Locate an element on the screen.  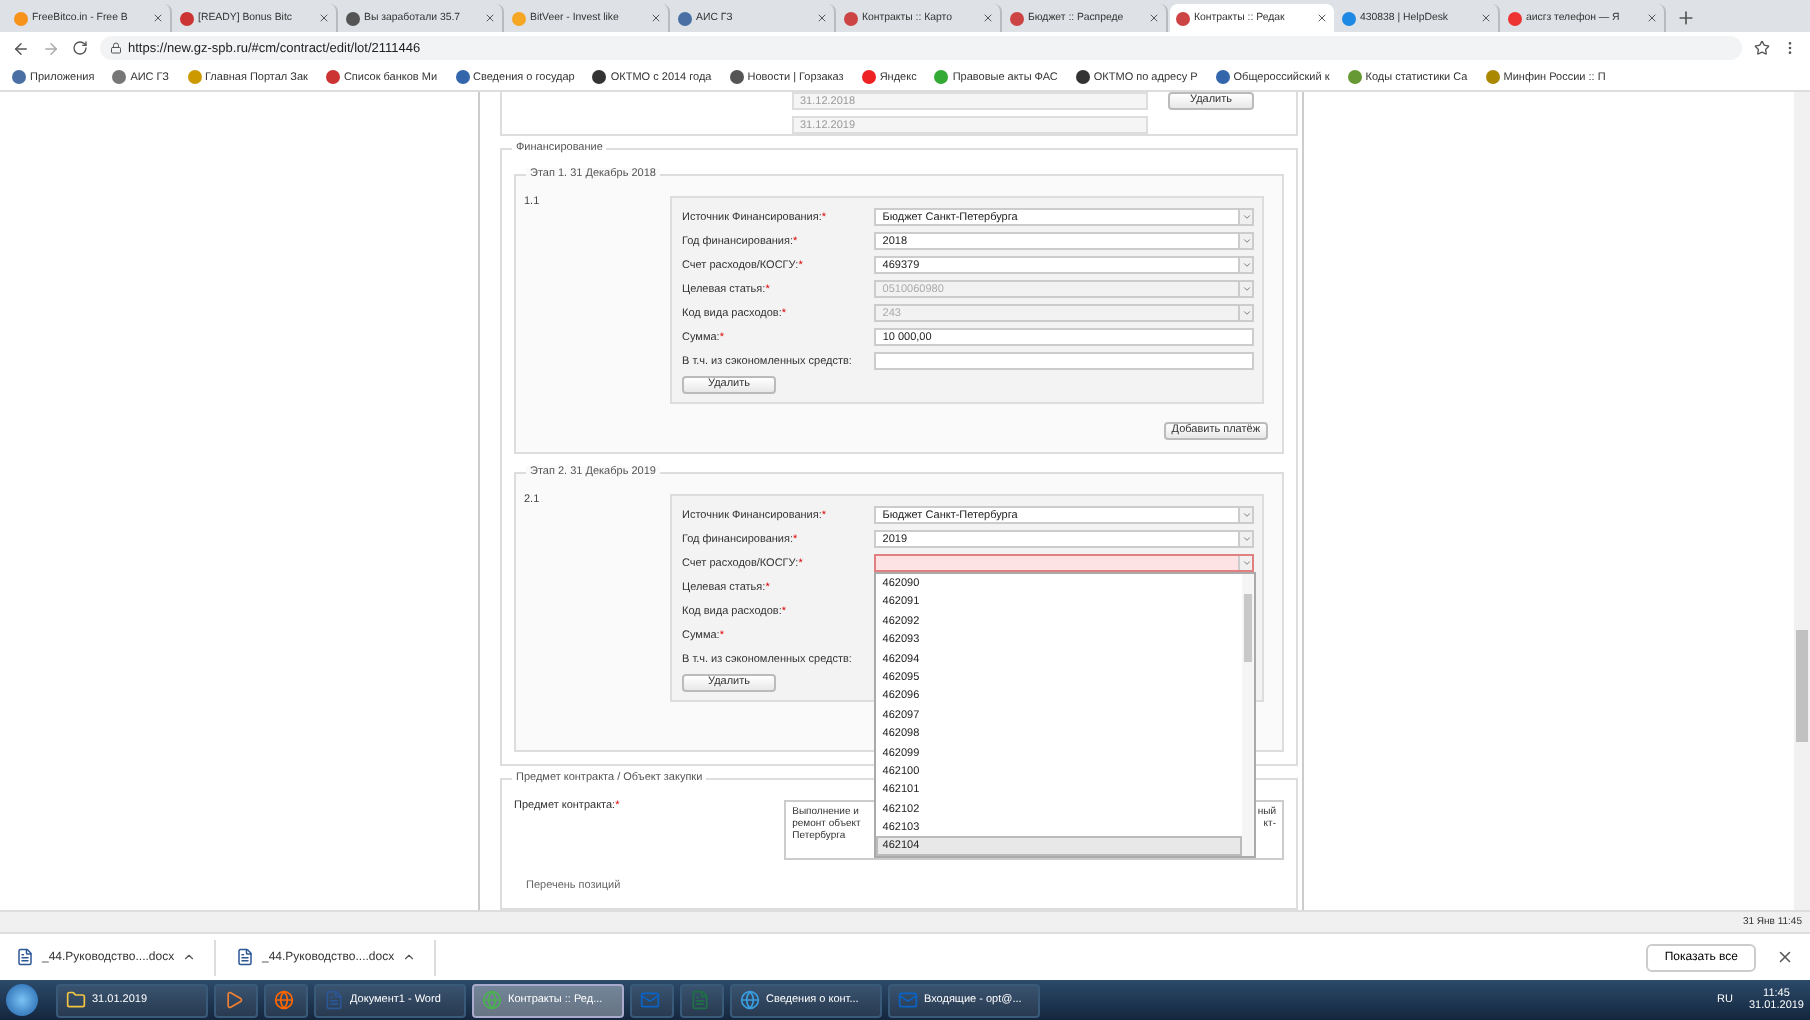
input-field is located at coordinates (1064, 361).